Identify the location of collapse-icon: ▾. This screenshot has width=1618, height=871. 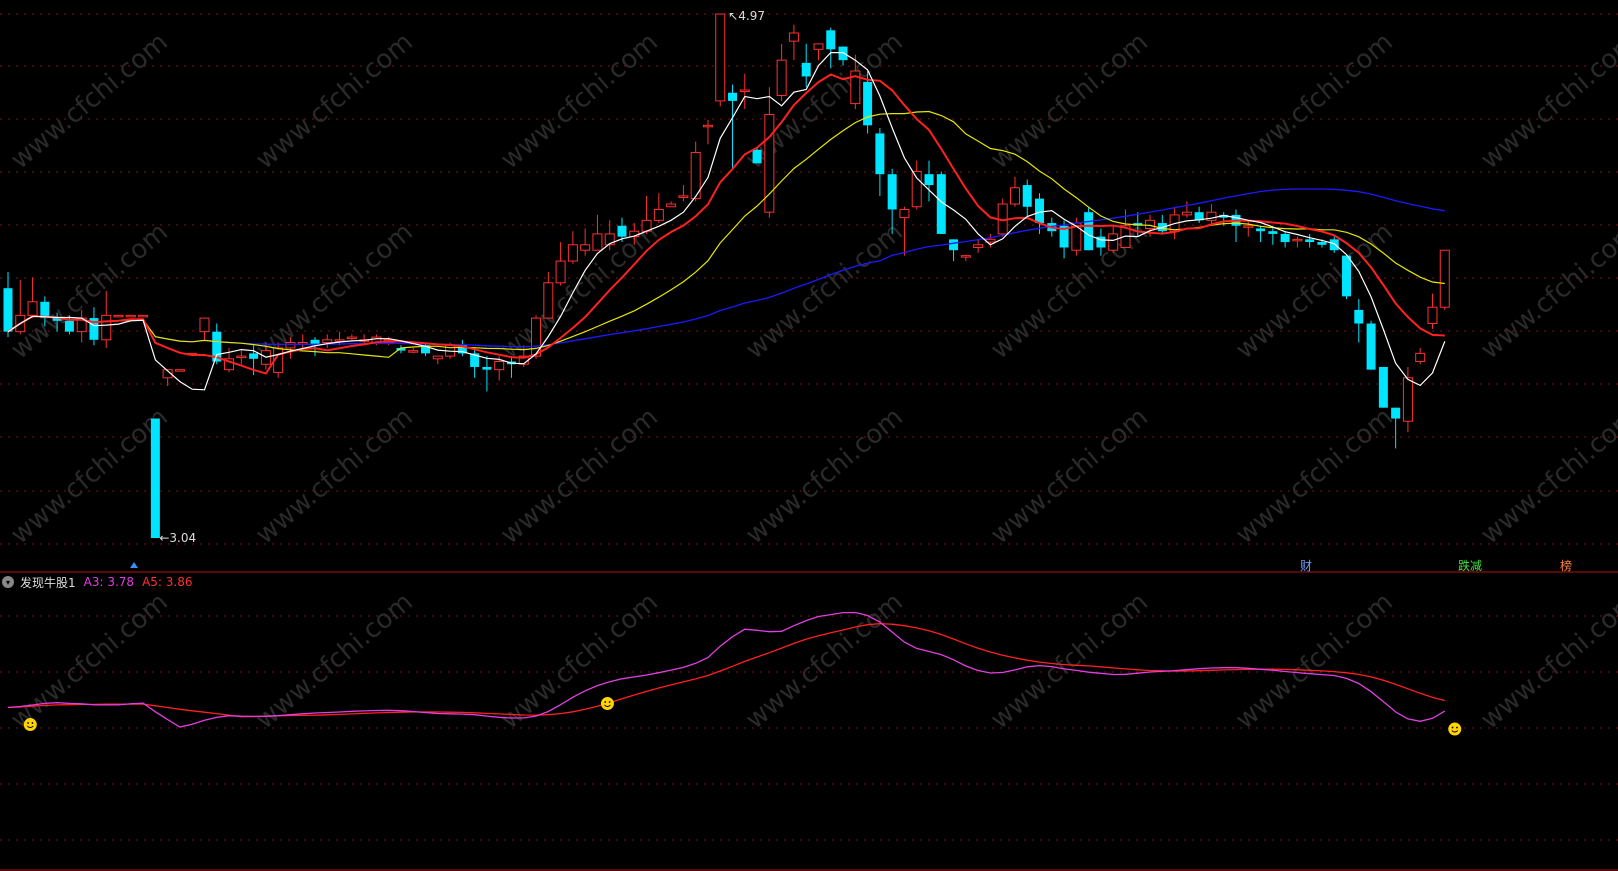
(8, 582).